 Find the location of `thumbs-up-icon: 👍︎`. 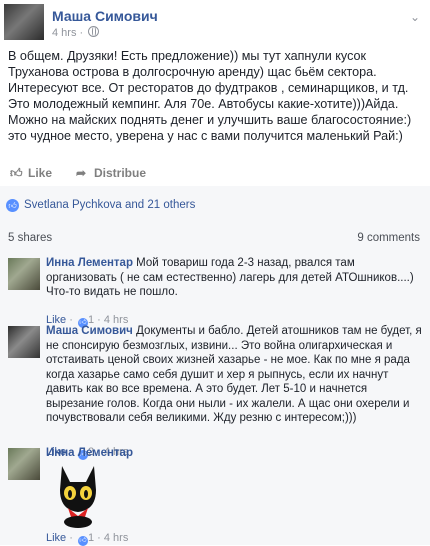

thumbs-up-icon: 👍︎ is located at coordinates (16, 173).